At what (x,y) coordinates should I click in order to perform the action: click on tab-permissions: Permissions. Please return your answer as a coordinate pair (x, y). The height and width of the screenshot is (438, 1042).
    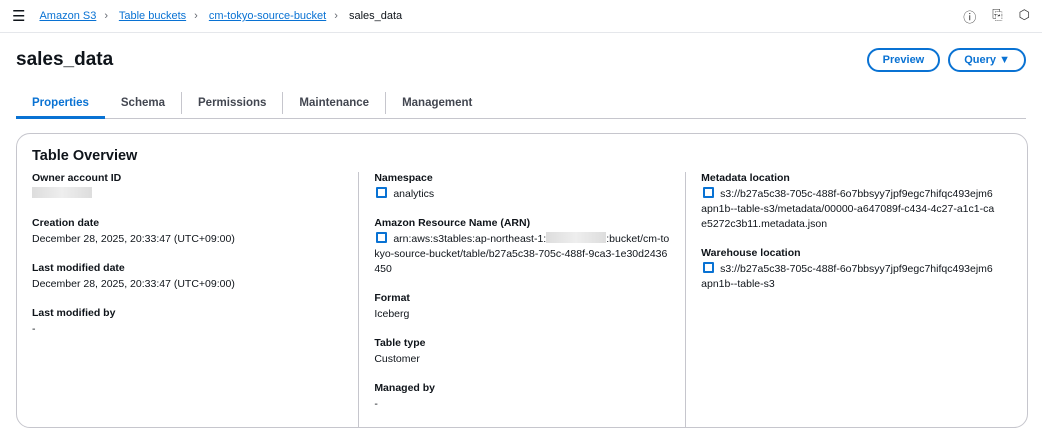
    Looking at the image, I should click on (233, 103).